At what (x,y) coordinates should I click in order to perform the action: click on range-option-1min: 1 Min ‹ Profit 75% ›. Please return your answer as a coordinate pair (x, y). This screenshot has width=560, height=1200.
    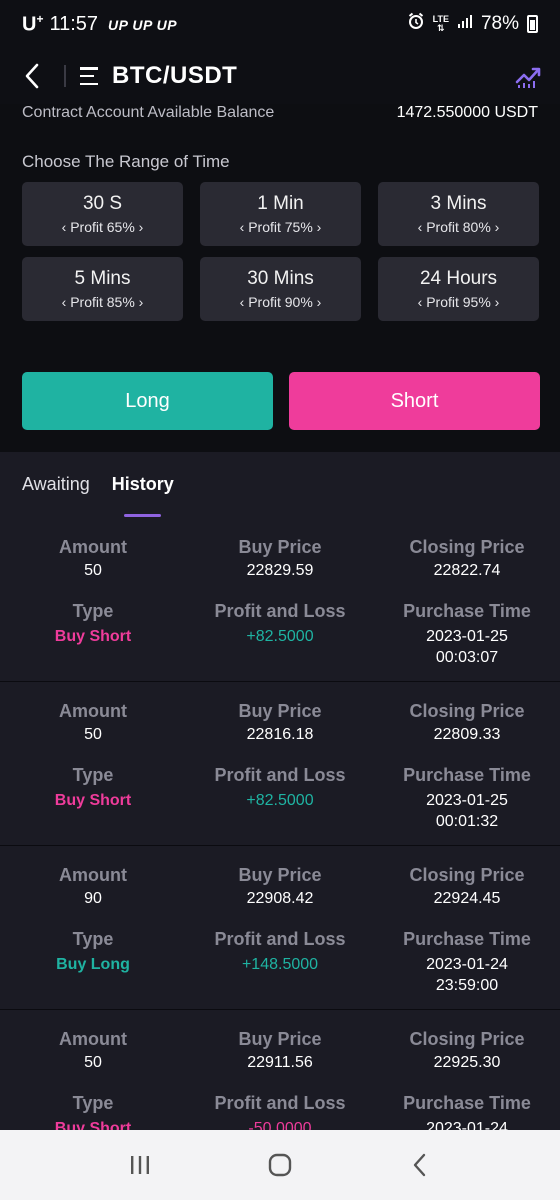
    Looking at the image, I should click on (280, 214).